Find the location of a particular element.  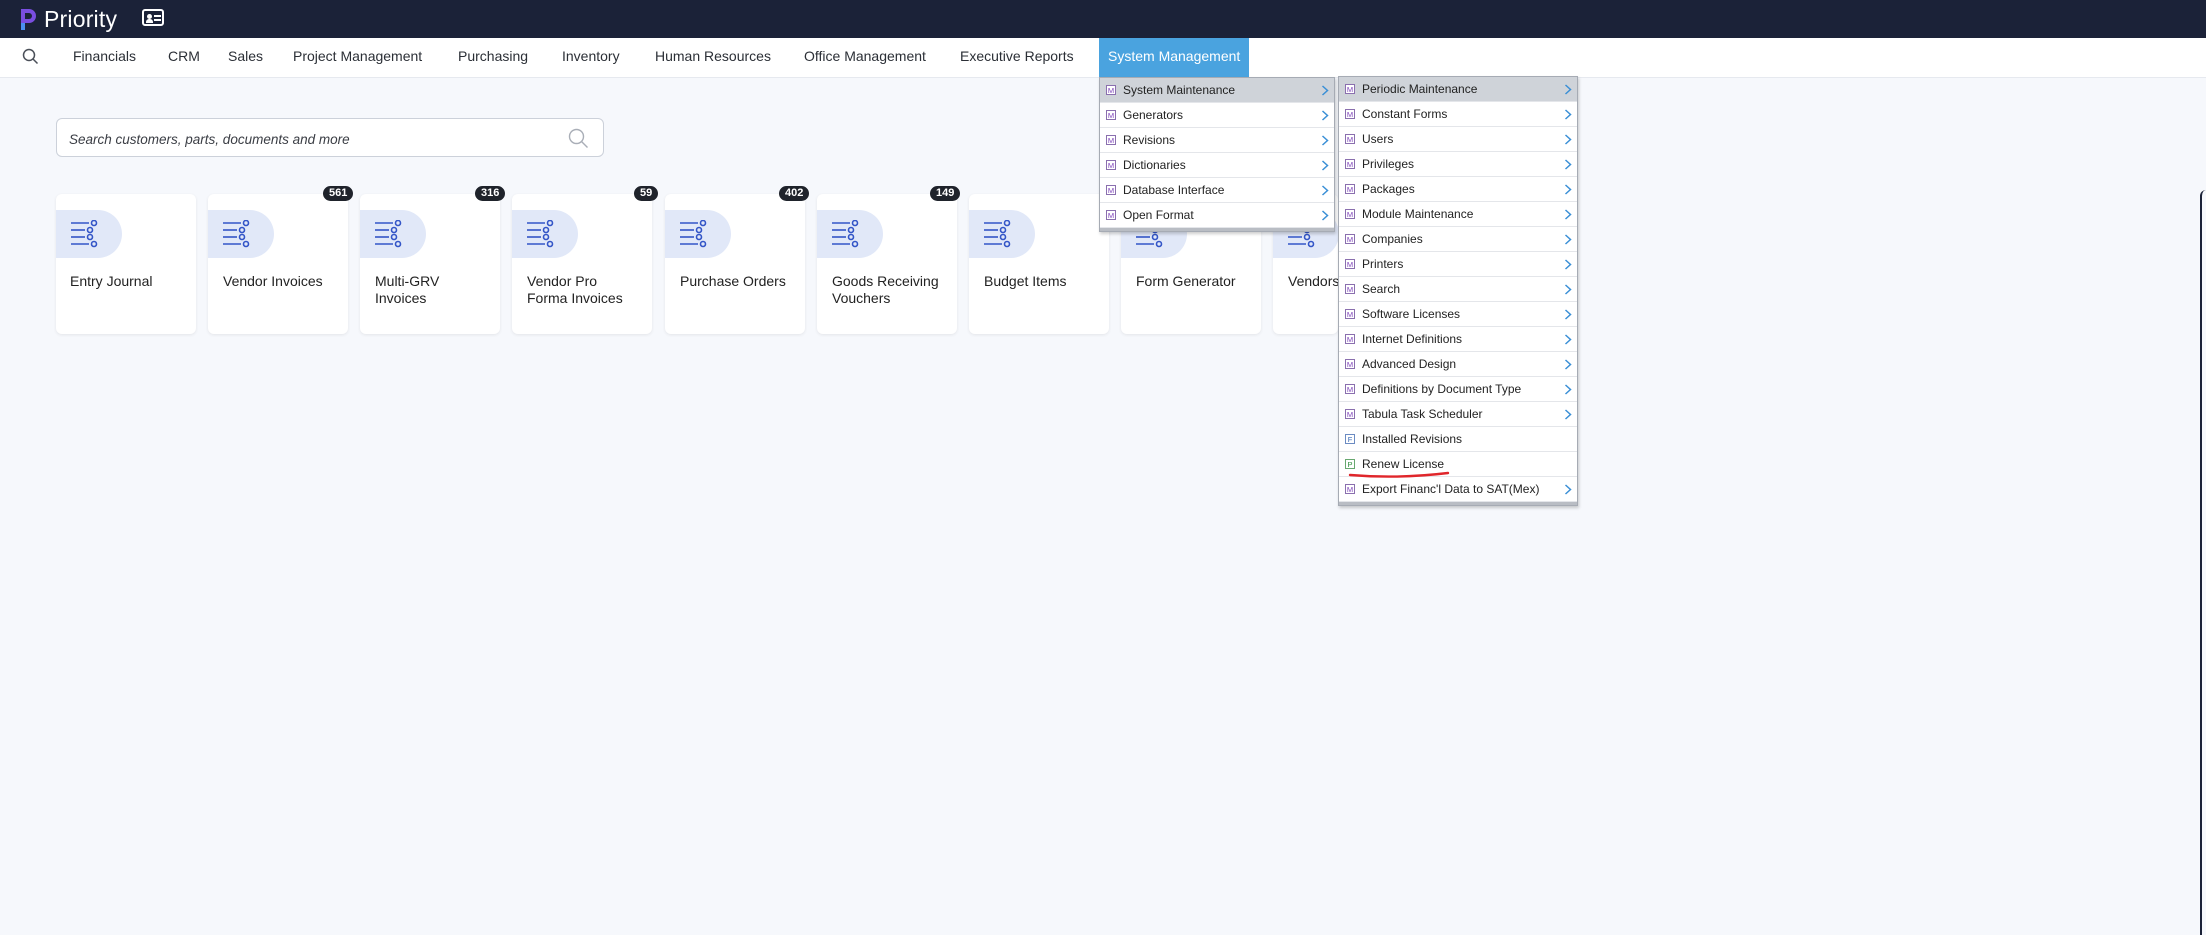

menu-item-label: Tabula Task Scheduler is located at coordinates (1422, 414).